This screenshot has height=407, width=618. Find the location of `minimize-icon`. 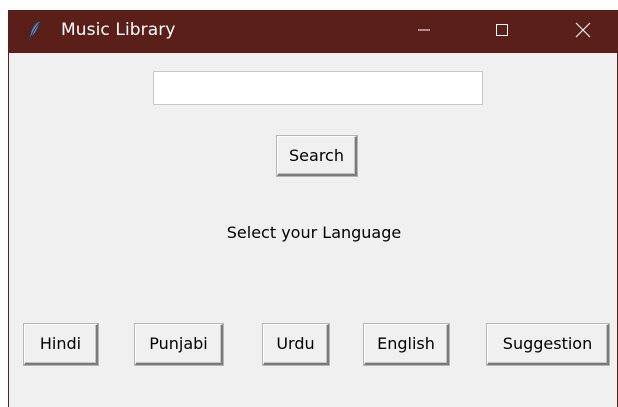

minimize-icon is located at coordinates (424, 31).